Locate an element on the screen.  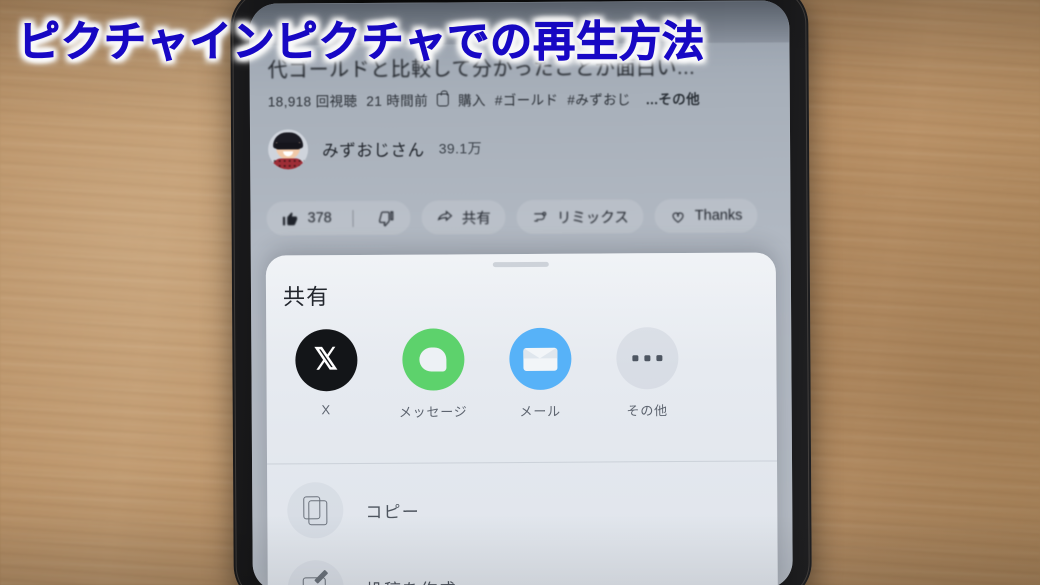
like-button: 378 is located at coordinates (305, 218).